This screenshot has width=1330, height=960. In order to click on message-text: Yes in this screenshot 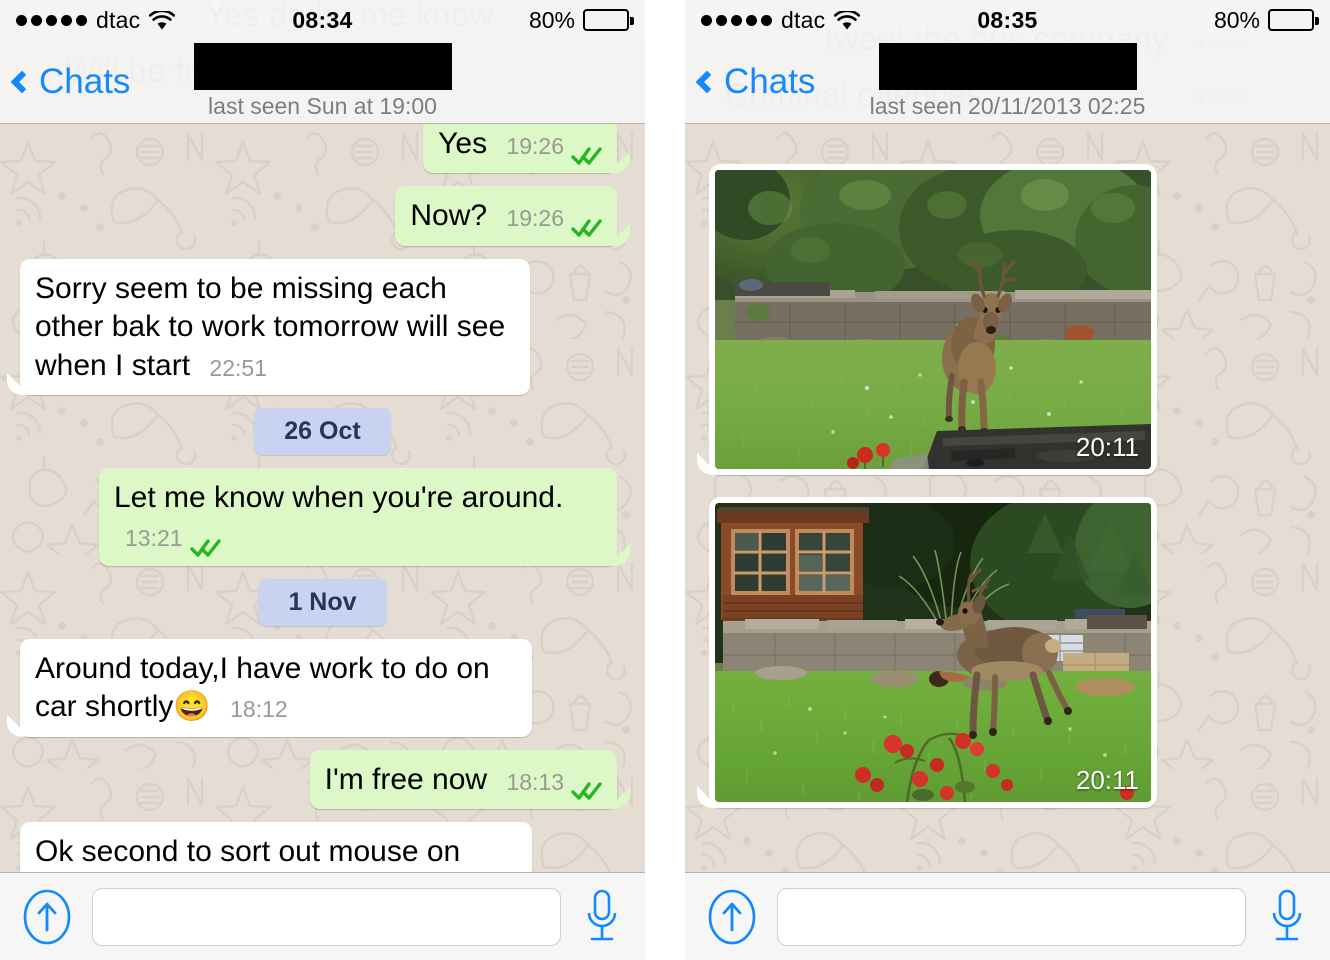, I will do `click(463, 143)`.